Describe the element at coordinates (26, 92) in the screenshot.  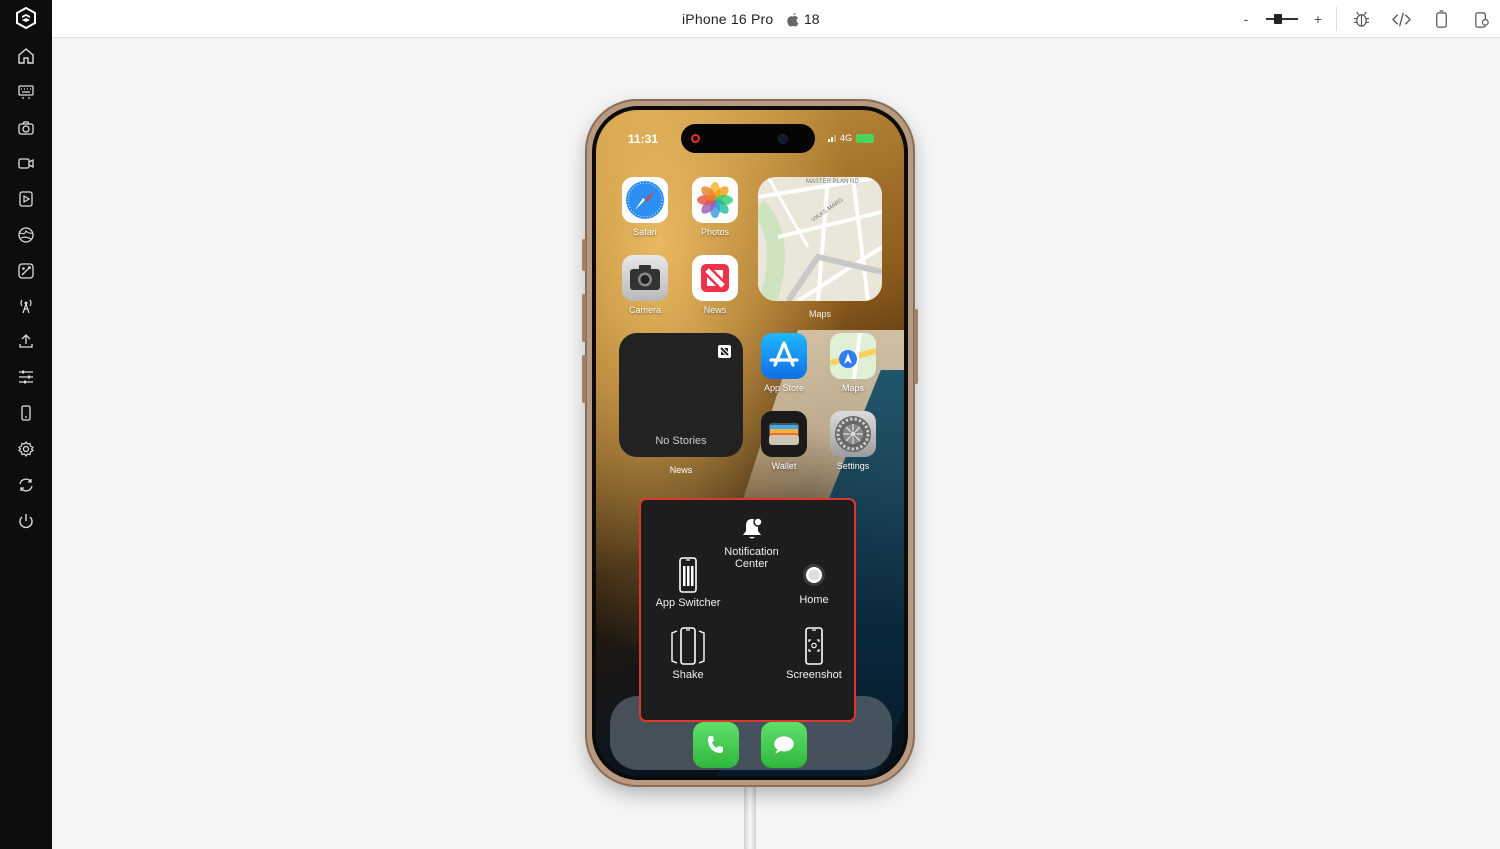
I see `keyboard-icon` at that location.